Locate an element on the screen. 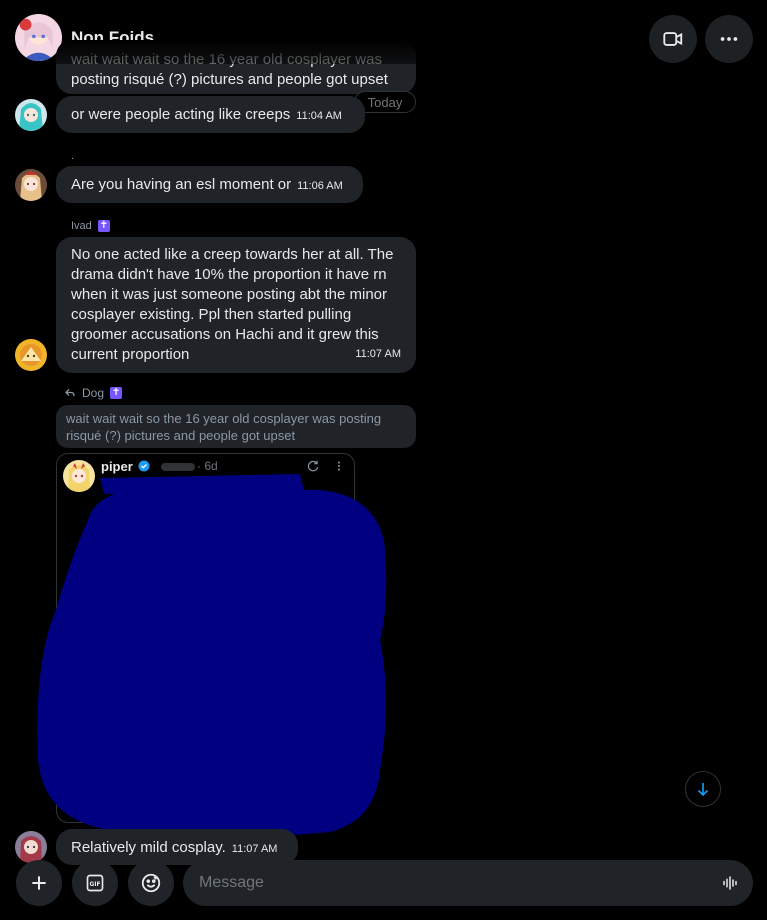 The width and height of the screenshot is (767, 920). message-text: Relatively mild cosplay. is located at coordinates (148, 847).